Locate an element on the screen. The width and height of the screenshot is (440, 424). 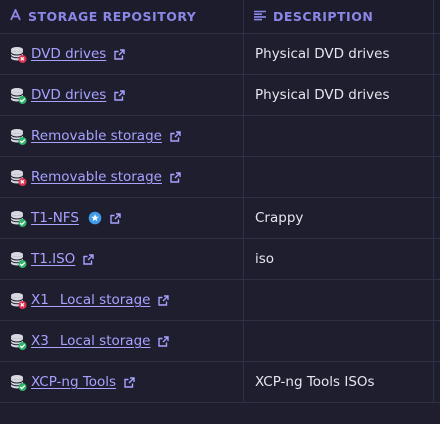
sort-alpha-icon is located at coordinates (15, 15).